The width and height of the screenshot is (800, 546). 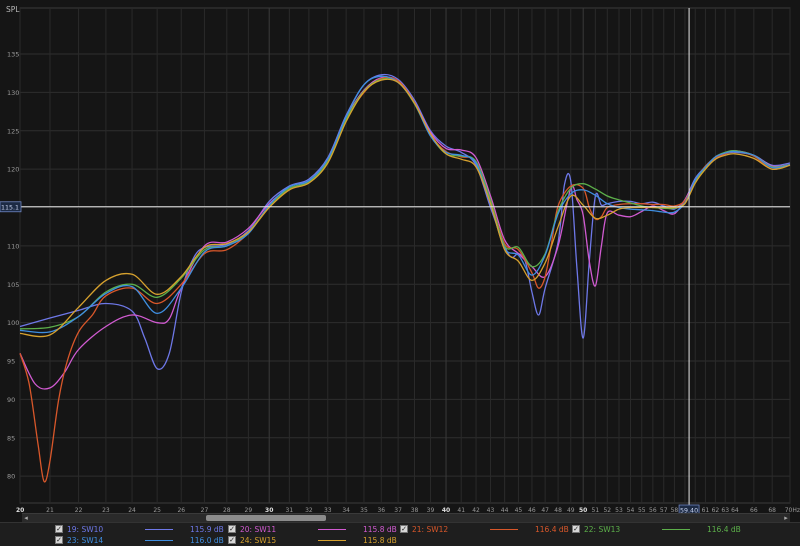 What do you see at coordinates (207, 540) in the screenshot?
I see `series-level: 116.0 dB` at bounding box center [207, 540].